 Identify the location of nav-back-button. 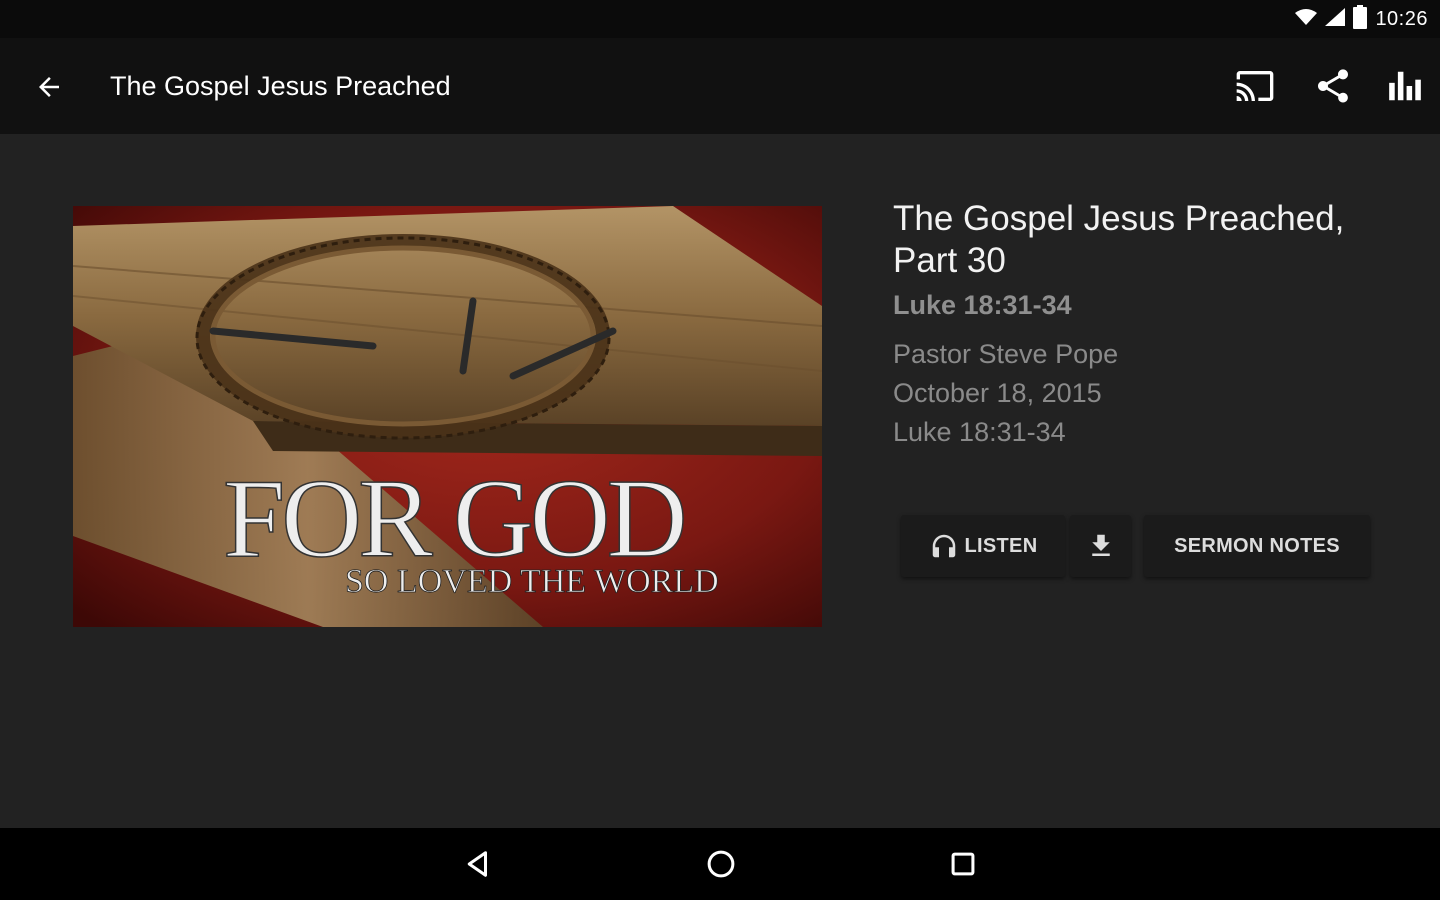
(478, 864).